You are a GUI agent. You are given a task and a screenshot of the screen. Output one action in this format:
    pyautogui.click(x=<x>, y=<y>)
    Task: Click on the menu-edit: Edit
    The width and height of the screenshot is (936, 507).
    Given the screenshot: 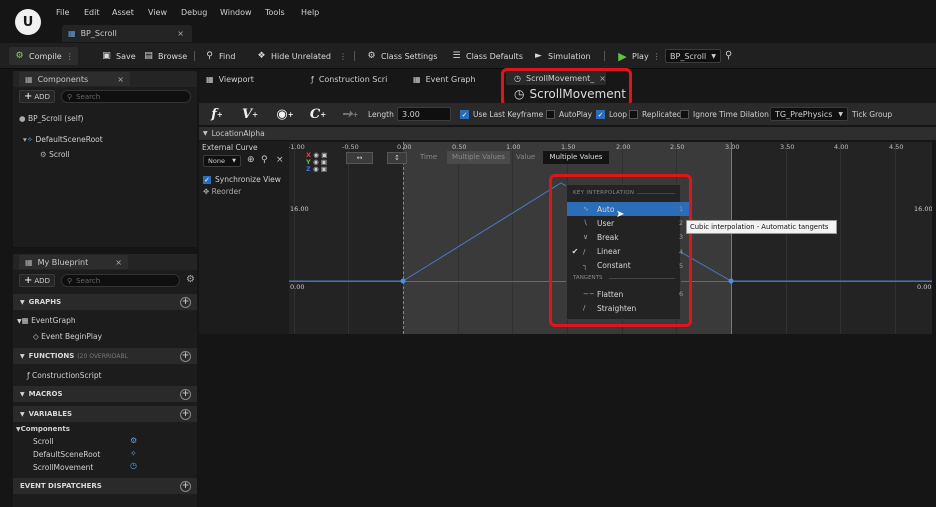 What is the action you would take?
    pyautogui.click(x=92, y=12)
    